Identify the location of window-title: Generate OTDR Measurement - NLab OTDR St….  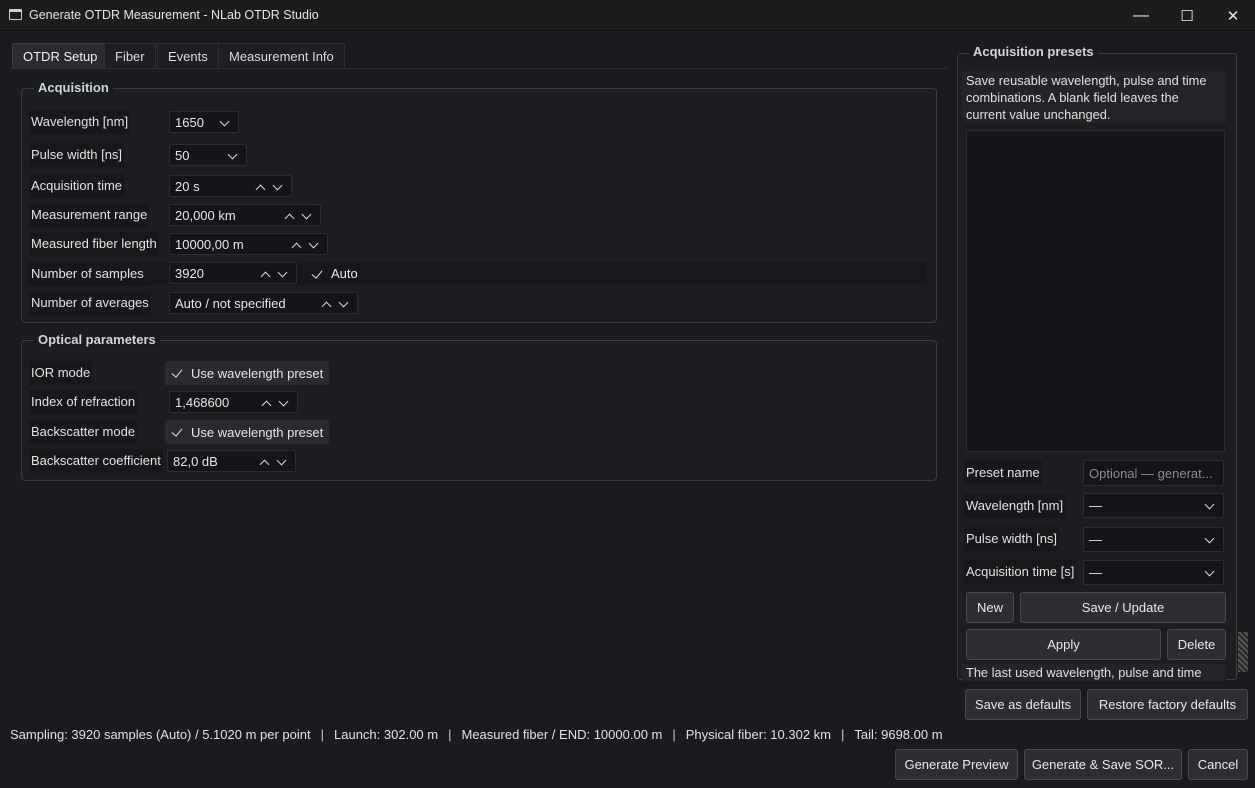
(174, 15).